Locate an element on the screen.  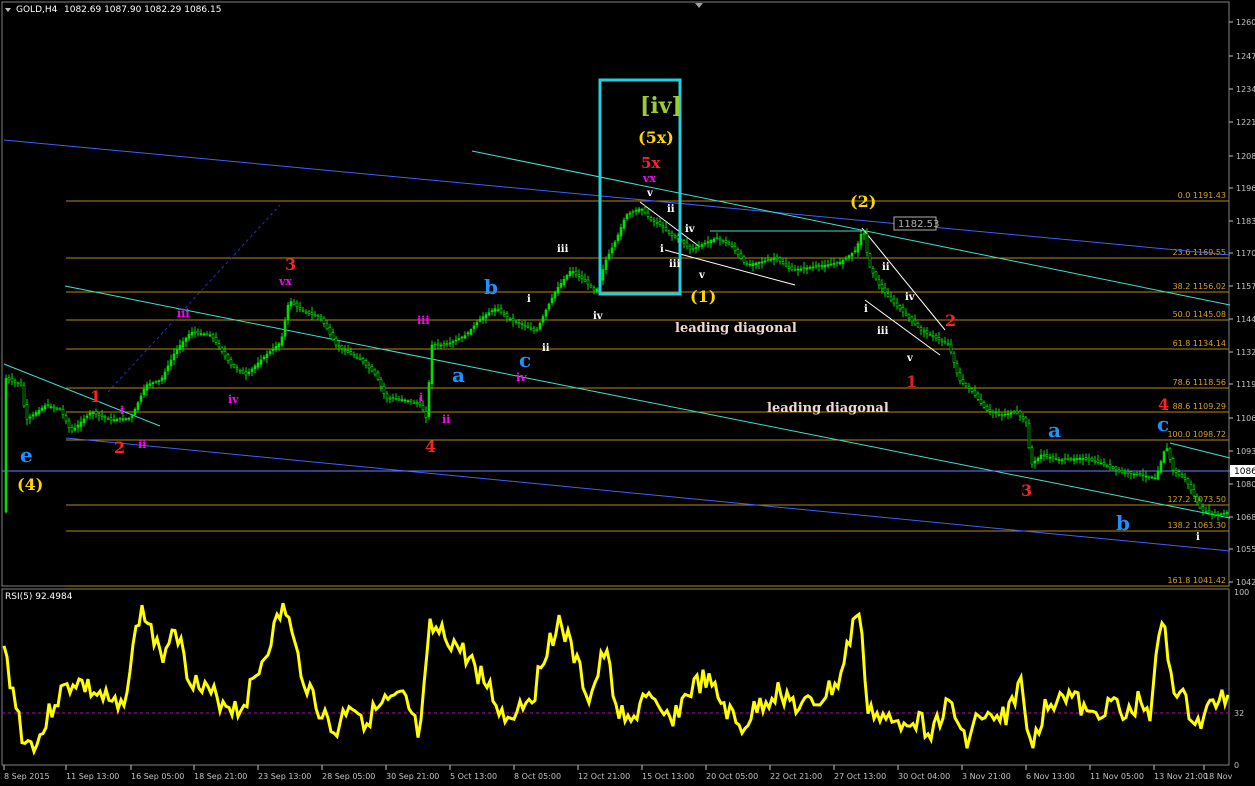
wave-4-mid: 4 is located at coordinates (430, 446).